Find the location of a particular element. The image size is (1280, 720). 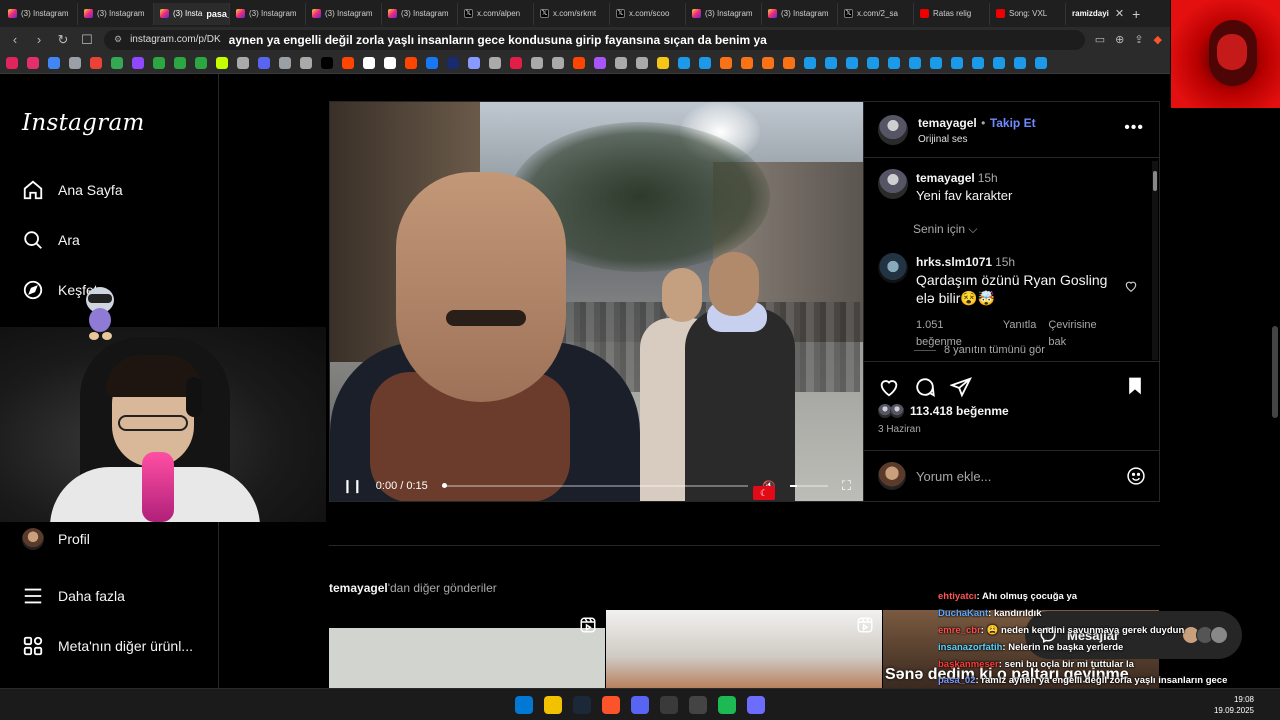

fullscreen-icon: ⛶ is located at coordinates (846, 486).